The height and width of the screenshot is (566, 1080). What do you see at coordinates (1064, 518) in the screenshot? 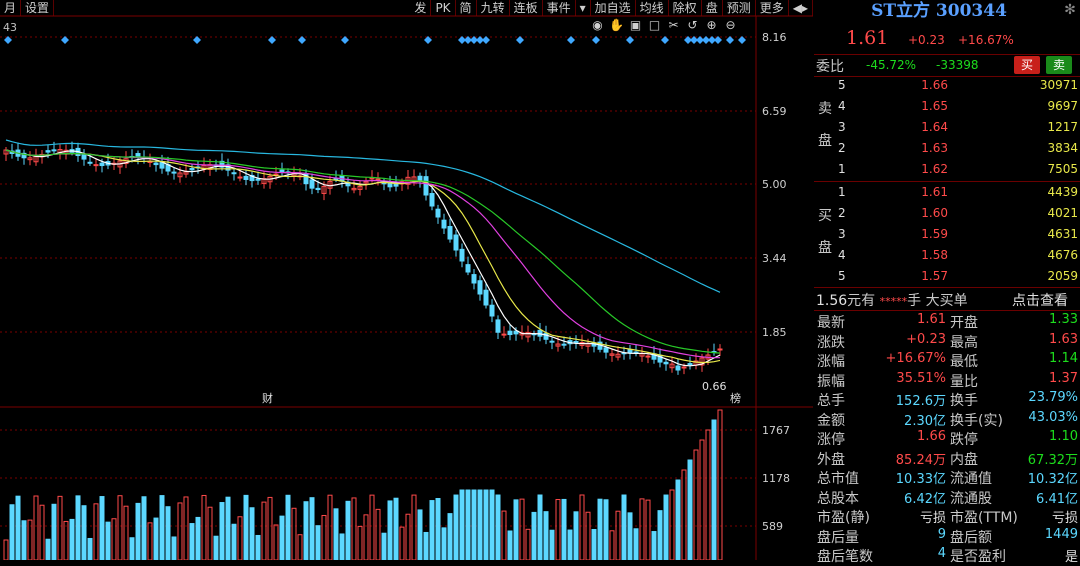
I see `stat-value: 亏损` at bounding box center [1064, 518].